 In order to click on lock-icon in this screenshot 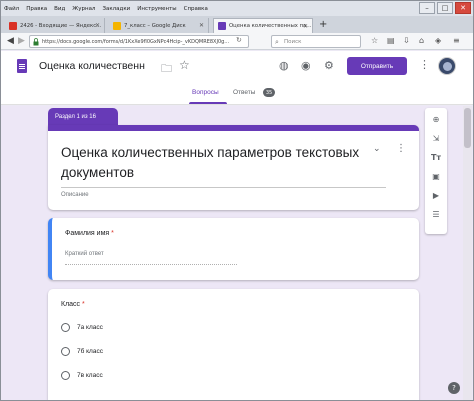, I will do `click(36, 42)`.